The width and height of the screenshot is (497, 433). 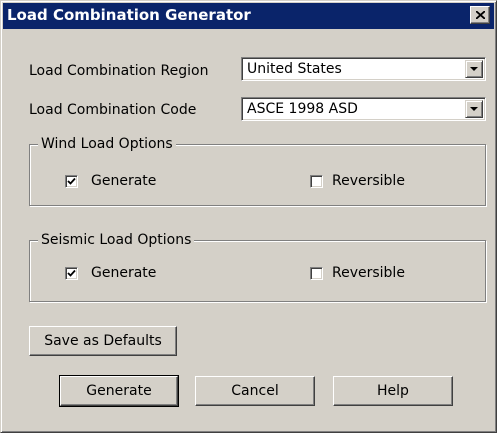 What do you see at coordinates (129, 15) in the screenshot?
I see `dialog-title: Load Combination Generator` at bounding box center [129, 15].